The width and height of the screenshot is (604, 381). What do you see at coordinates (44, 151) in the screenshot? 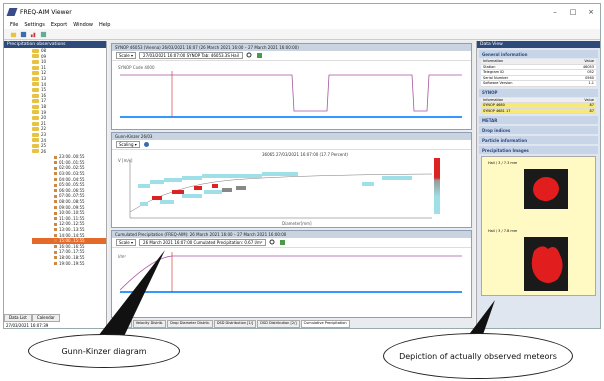
I see `folder-label: 26` at bounding box center [44, 151].